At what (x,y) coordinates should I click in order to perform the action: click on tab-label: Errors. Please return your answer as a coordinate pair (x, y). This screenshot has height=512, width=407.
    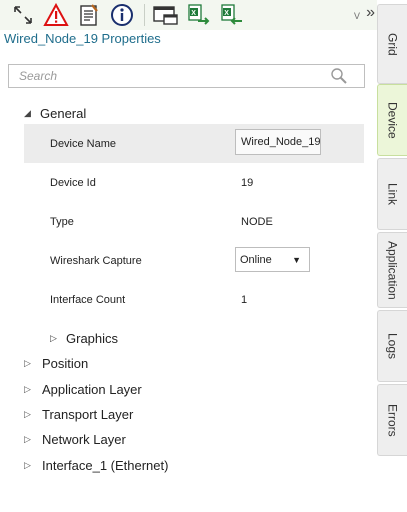
    Looking at the image, I should click on (392, 420).